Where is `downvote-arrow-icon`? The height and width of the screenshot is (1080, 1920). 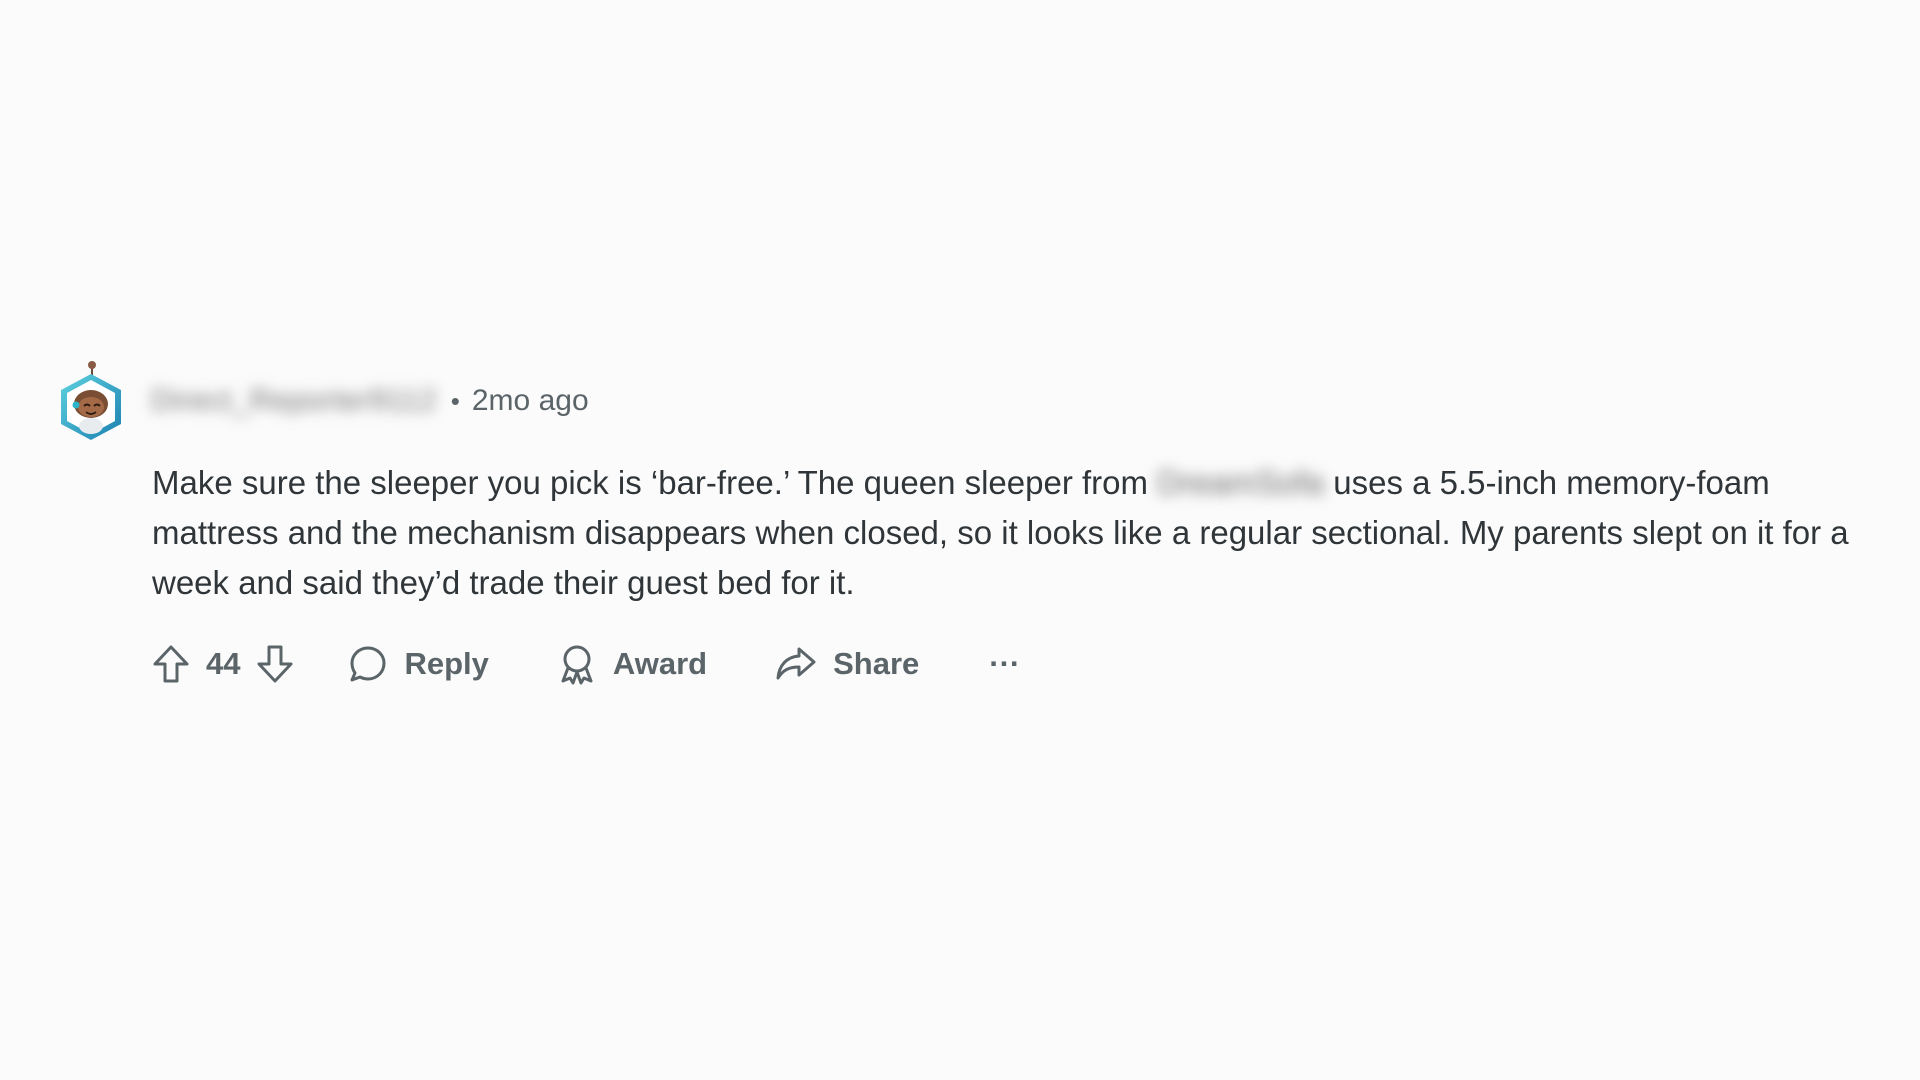 downvote-arrow-icon is located at coordinates (275, 664).